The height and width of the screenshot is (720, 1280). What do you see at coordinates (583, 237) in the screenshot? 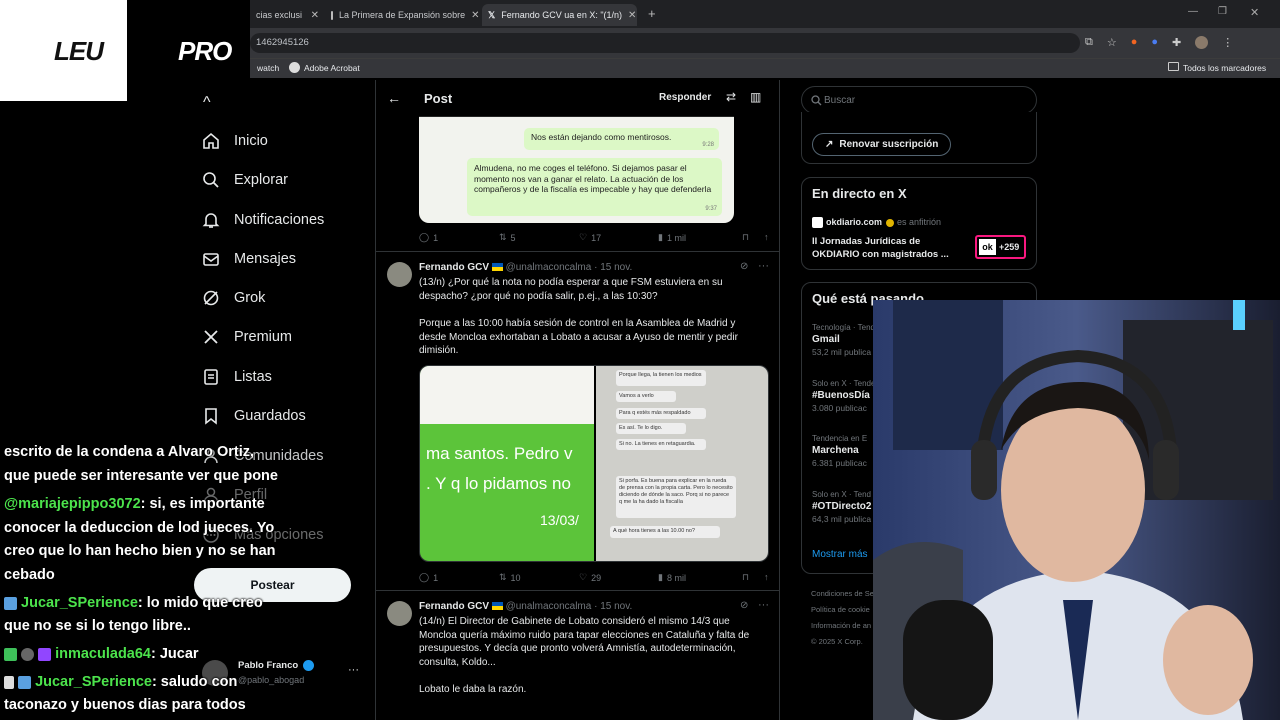
I see `heart-icon: ♡` at bounding box center [583, 237].